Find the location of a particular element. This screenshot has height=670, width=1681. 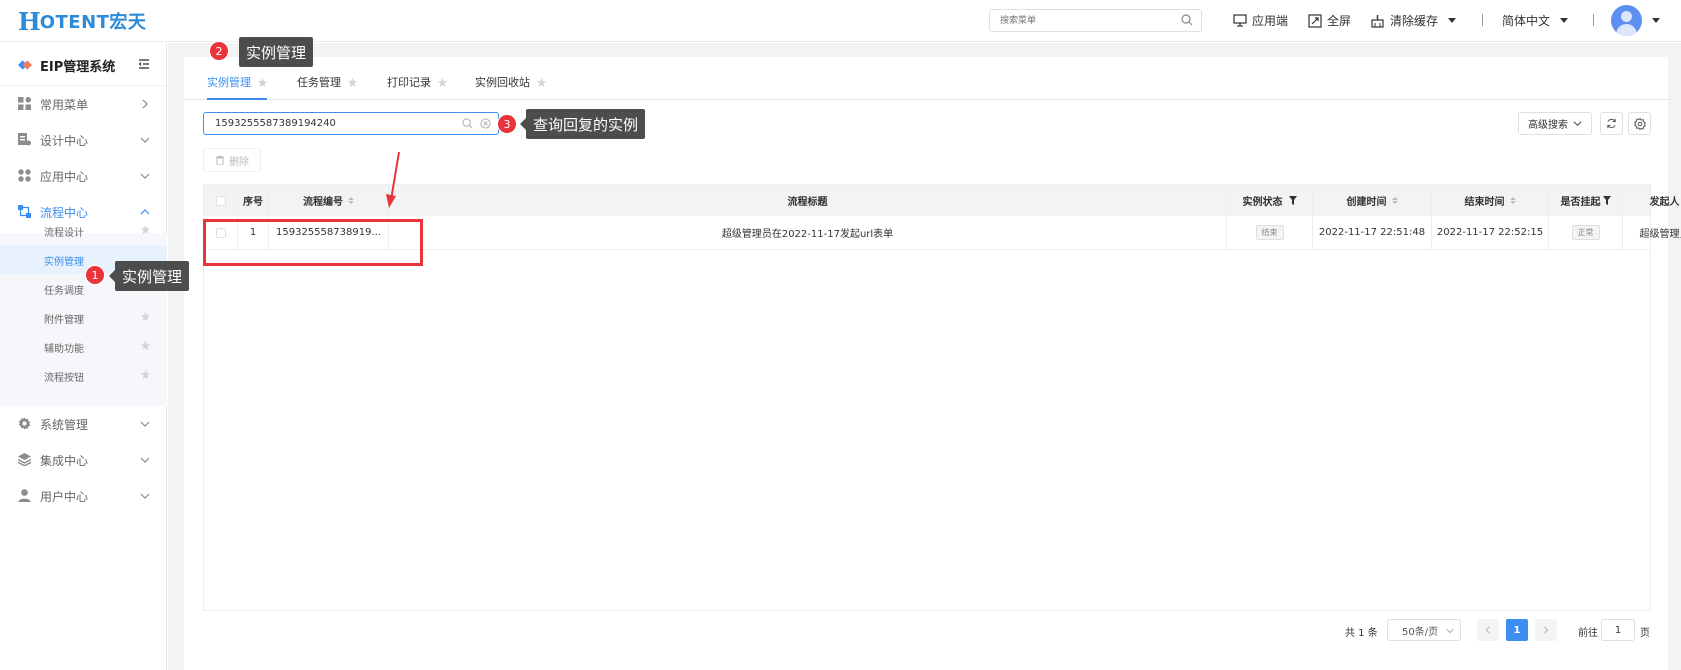

system-title: EIP管理系统 is located at coordinates (66, 65).